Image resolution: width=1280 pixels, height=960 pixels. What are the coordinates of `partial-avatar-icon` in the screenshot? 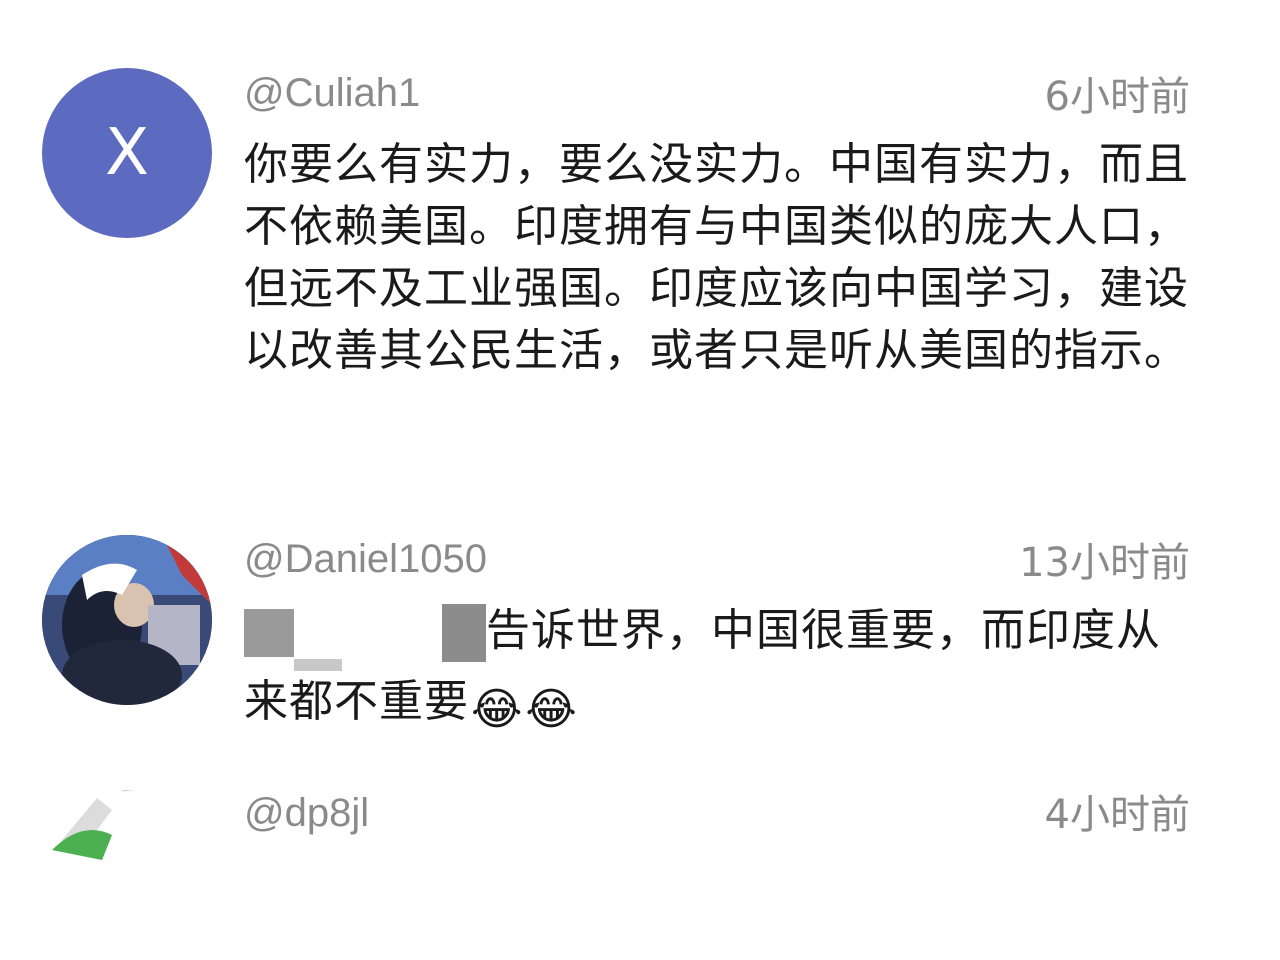 It's located at (112, 825).